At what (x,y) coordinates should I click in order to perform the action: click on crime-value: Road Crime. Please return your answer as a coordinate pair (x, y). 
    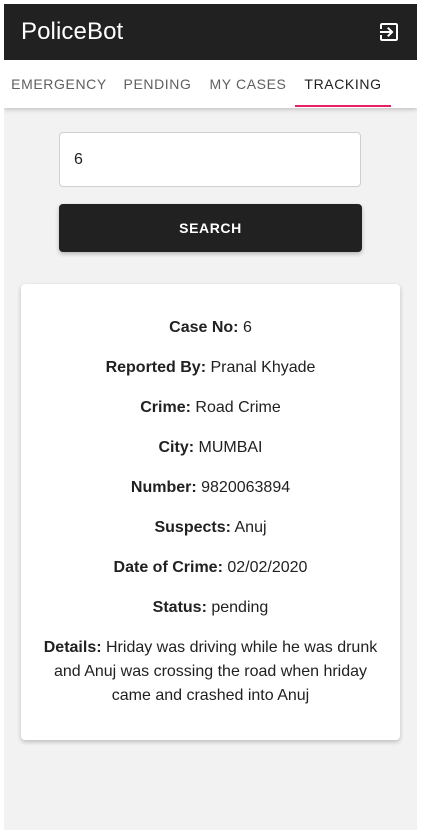
    Looking at the image, I should click on (238, 407).